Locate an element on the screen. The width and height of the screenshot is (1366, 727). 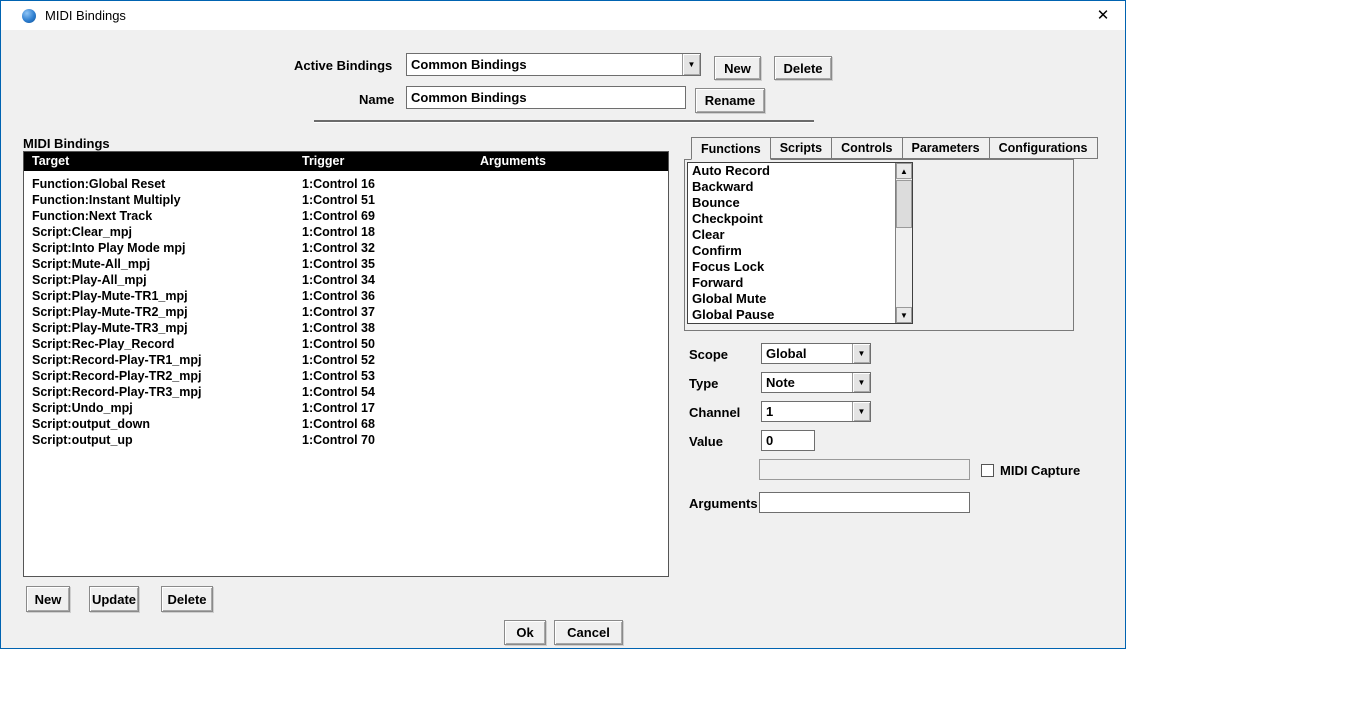
delete-binding-button: Delete is located at coordinates (187, 599).